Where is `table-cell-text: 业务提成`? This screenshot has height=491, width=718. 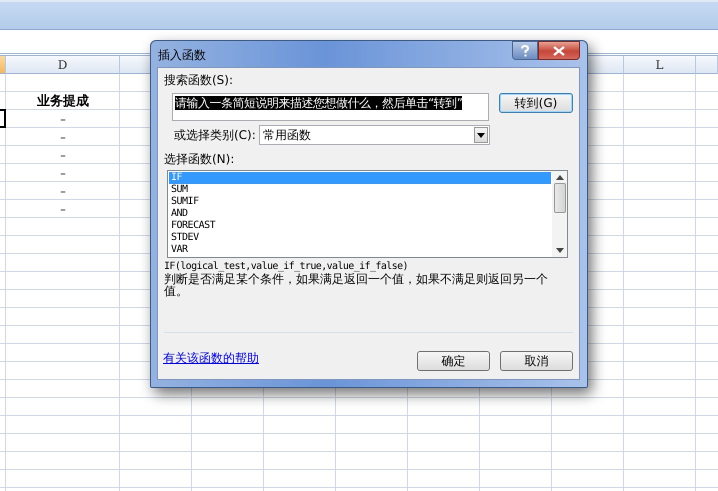
table-cell-text: 业务提成 is located at coordinates (63, 101).